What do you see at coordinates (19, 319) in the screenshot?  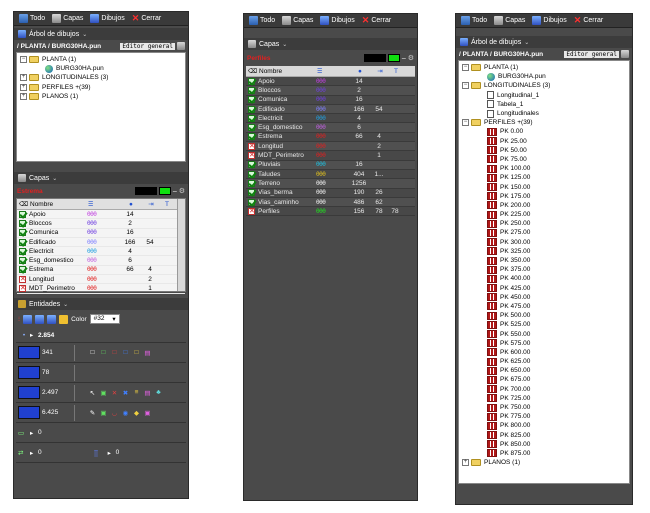 I see `filter-icon: ⁝` at bounding box center [19, 319].